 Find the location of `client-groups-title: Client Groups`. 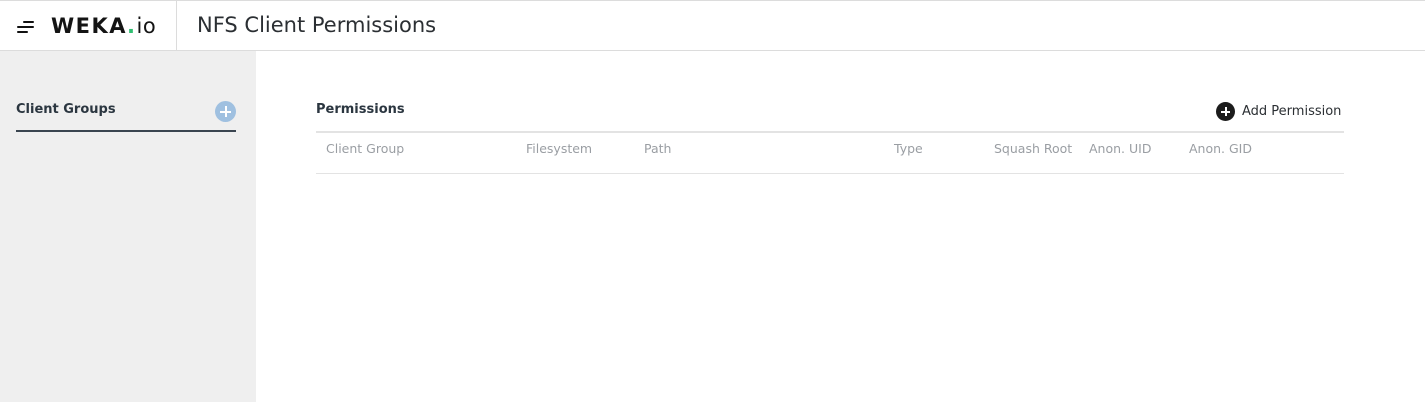

client-groups-title: Client Groups is located at coordinates (66, 109).